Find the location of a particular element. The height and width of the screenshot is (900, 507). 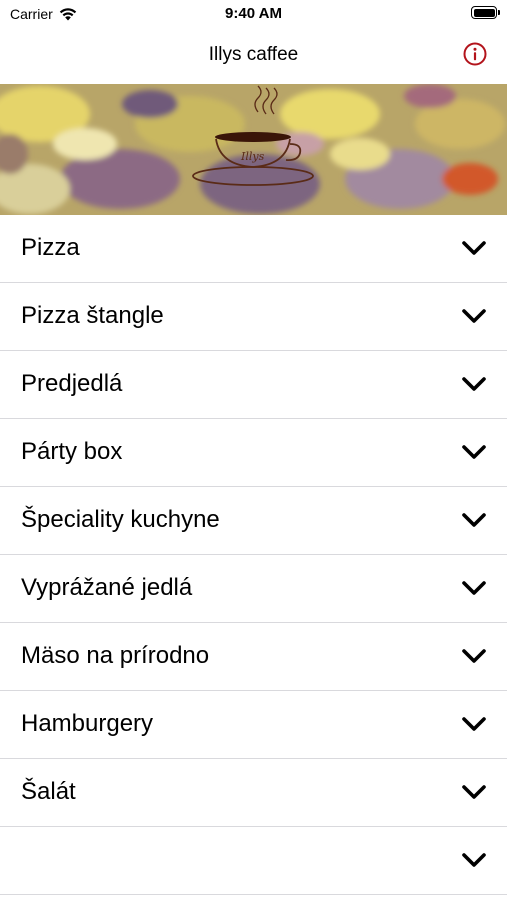

menu-category-row: Predjedlá is located at coordinates (253, 385).